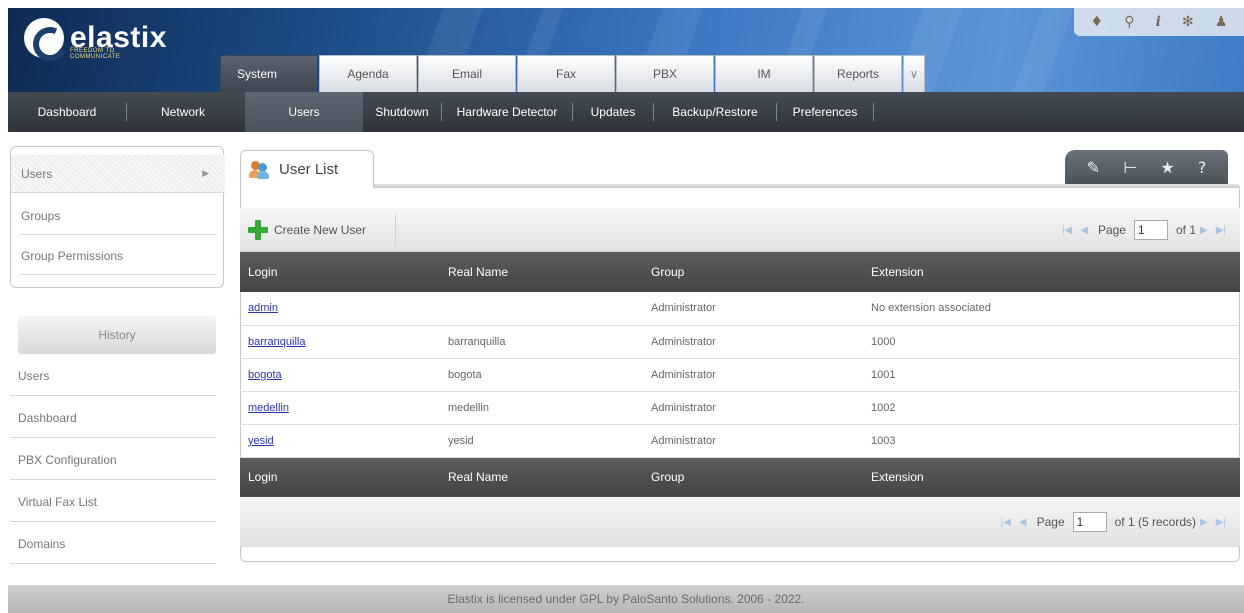 This screenshot has height=613, width=1244. What do you see at coordinates (1111, 230) in the screenshot?
I see `page-label: Page` at bounding box center [1111, 230].